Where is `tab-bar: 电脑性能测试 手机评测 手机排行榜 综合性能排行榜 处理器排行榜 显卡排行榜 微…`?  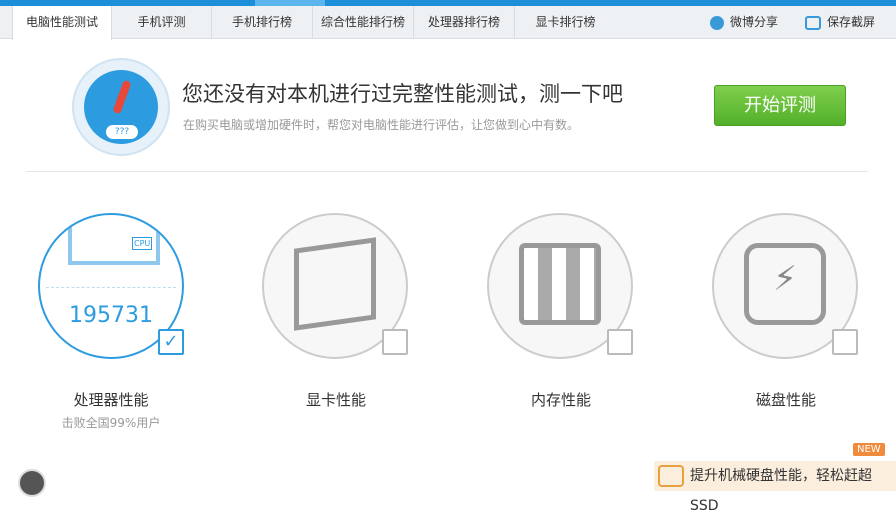 tab-bar: 电脑性能测试 手机评测 手机排行榜 综合性能排行榜 处理器排行榜 显卡排行榜 微… is located at coordinates (448, 23).